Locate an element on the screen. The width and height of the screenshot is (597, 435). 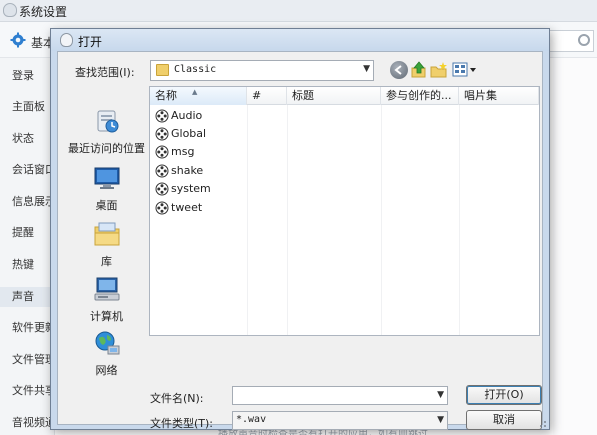
new-folder-icon is located at coordinates (439, 70).